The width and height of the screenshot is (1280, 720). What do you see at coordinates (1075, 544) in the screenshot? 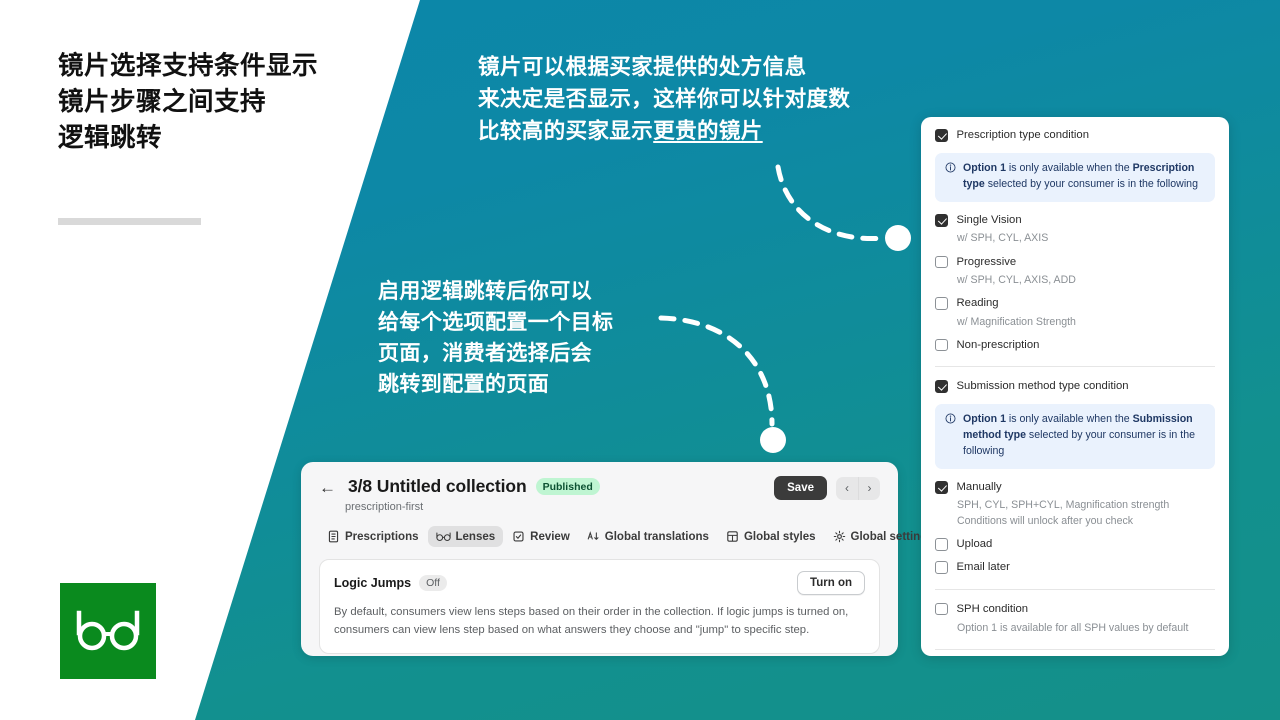
I see `option-upload: Upload` at bounding box center [1075, 544].